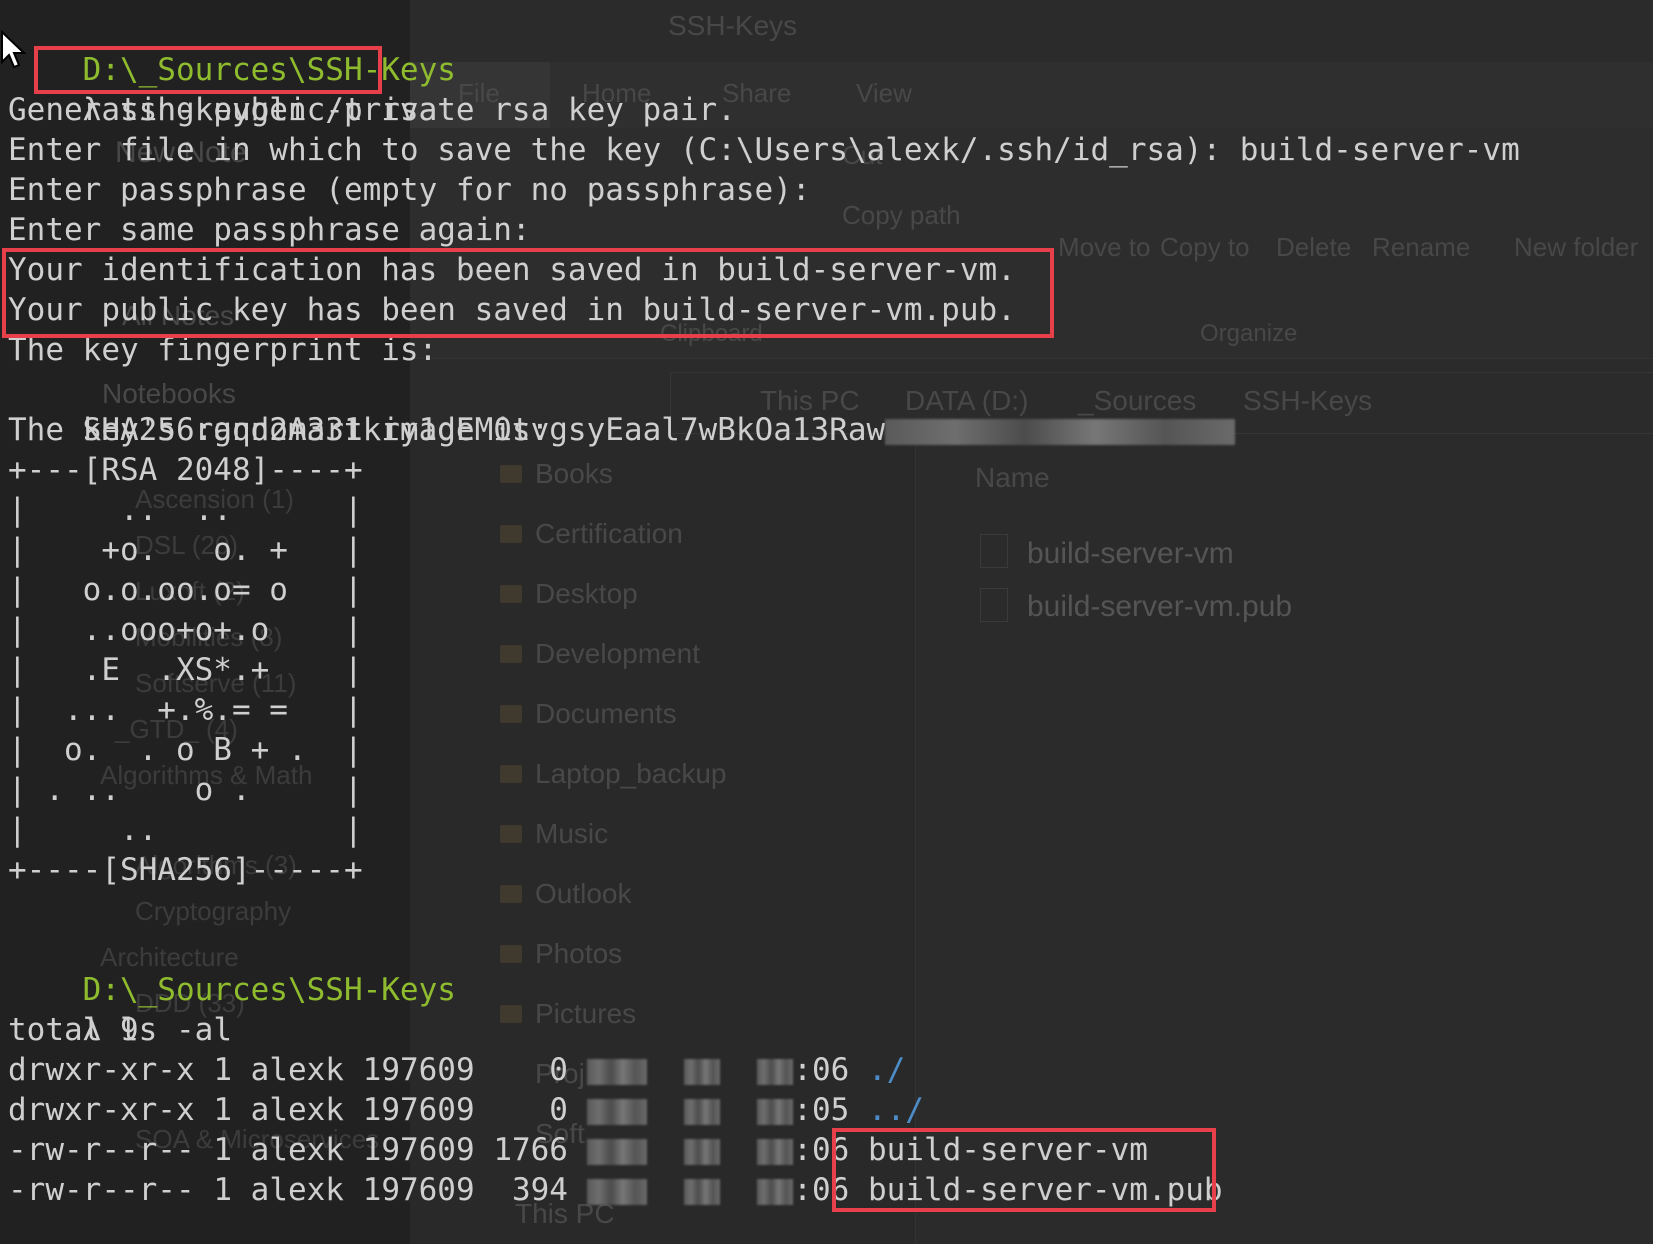  Describe the element at coordinates (185, 710) in the screenshot. I see `randomart-line: | ... +.%.= = |` at that location.